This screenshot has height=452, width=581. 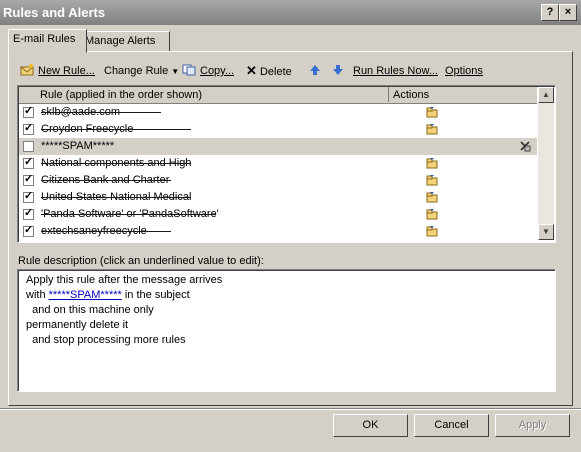 What do you see at coordinates (290, 409) in the screenshot?
I see `footer-divider` at bounding box center [290, 409].